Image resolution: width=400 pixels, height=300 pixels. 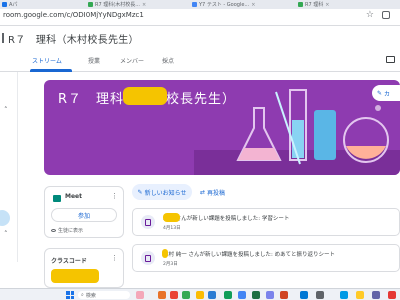 I want to click on word-icon, so click(x=212, y=295).